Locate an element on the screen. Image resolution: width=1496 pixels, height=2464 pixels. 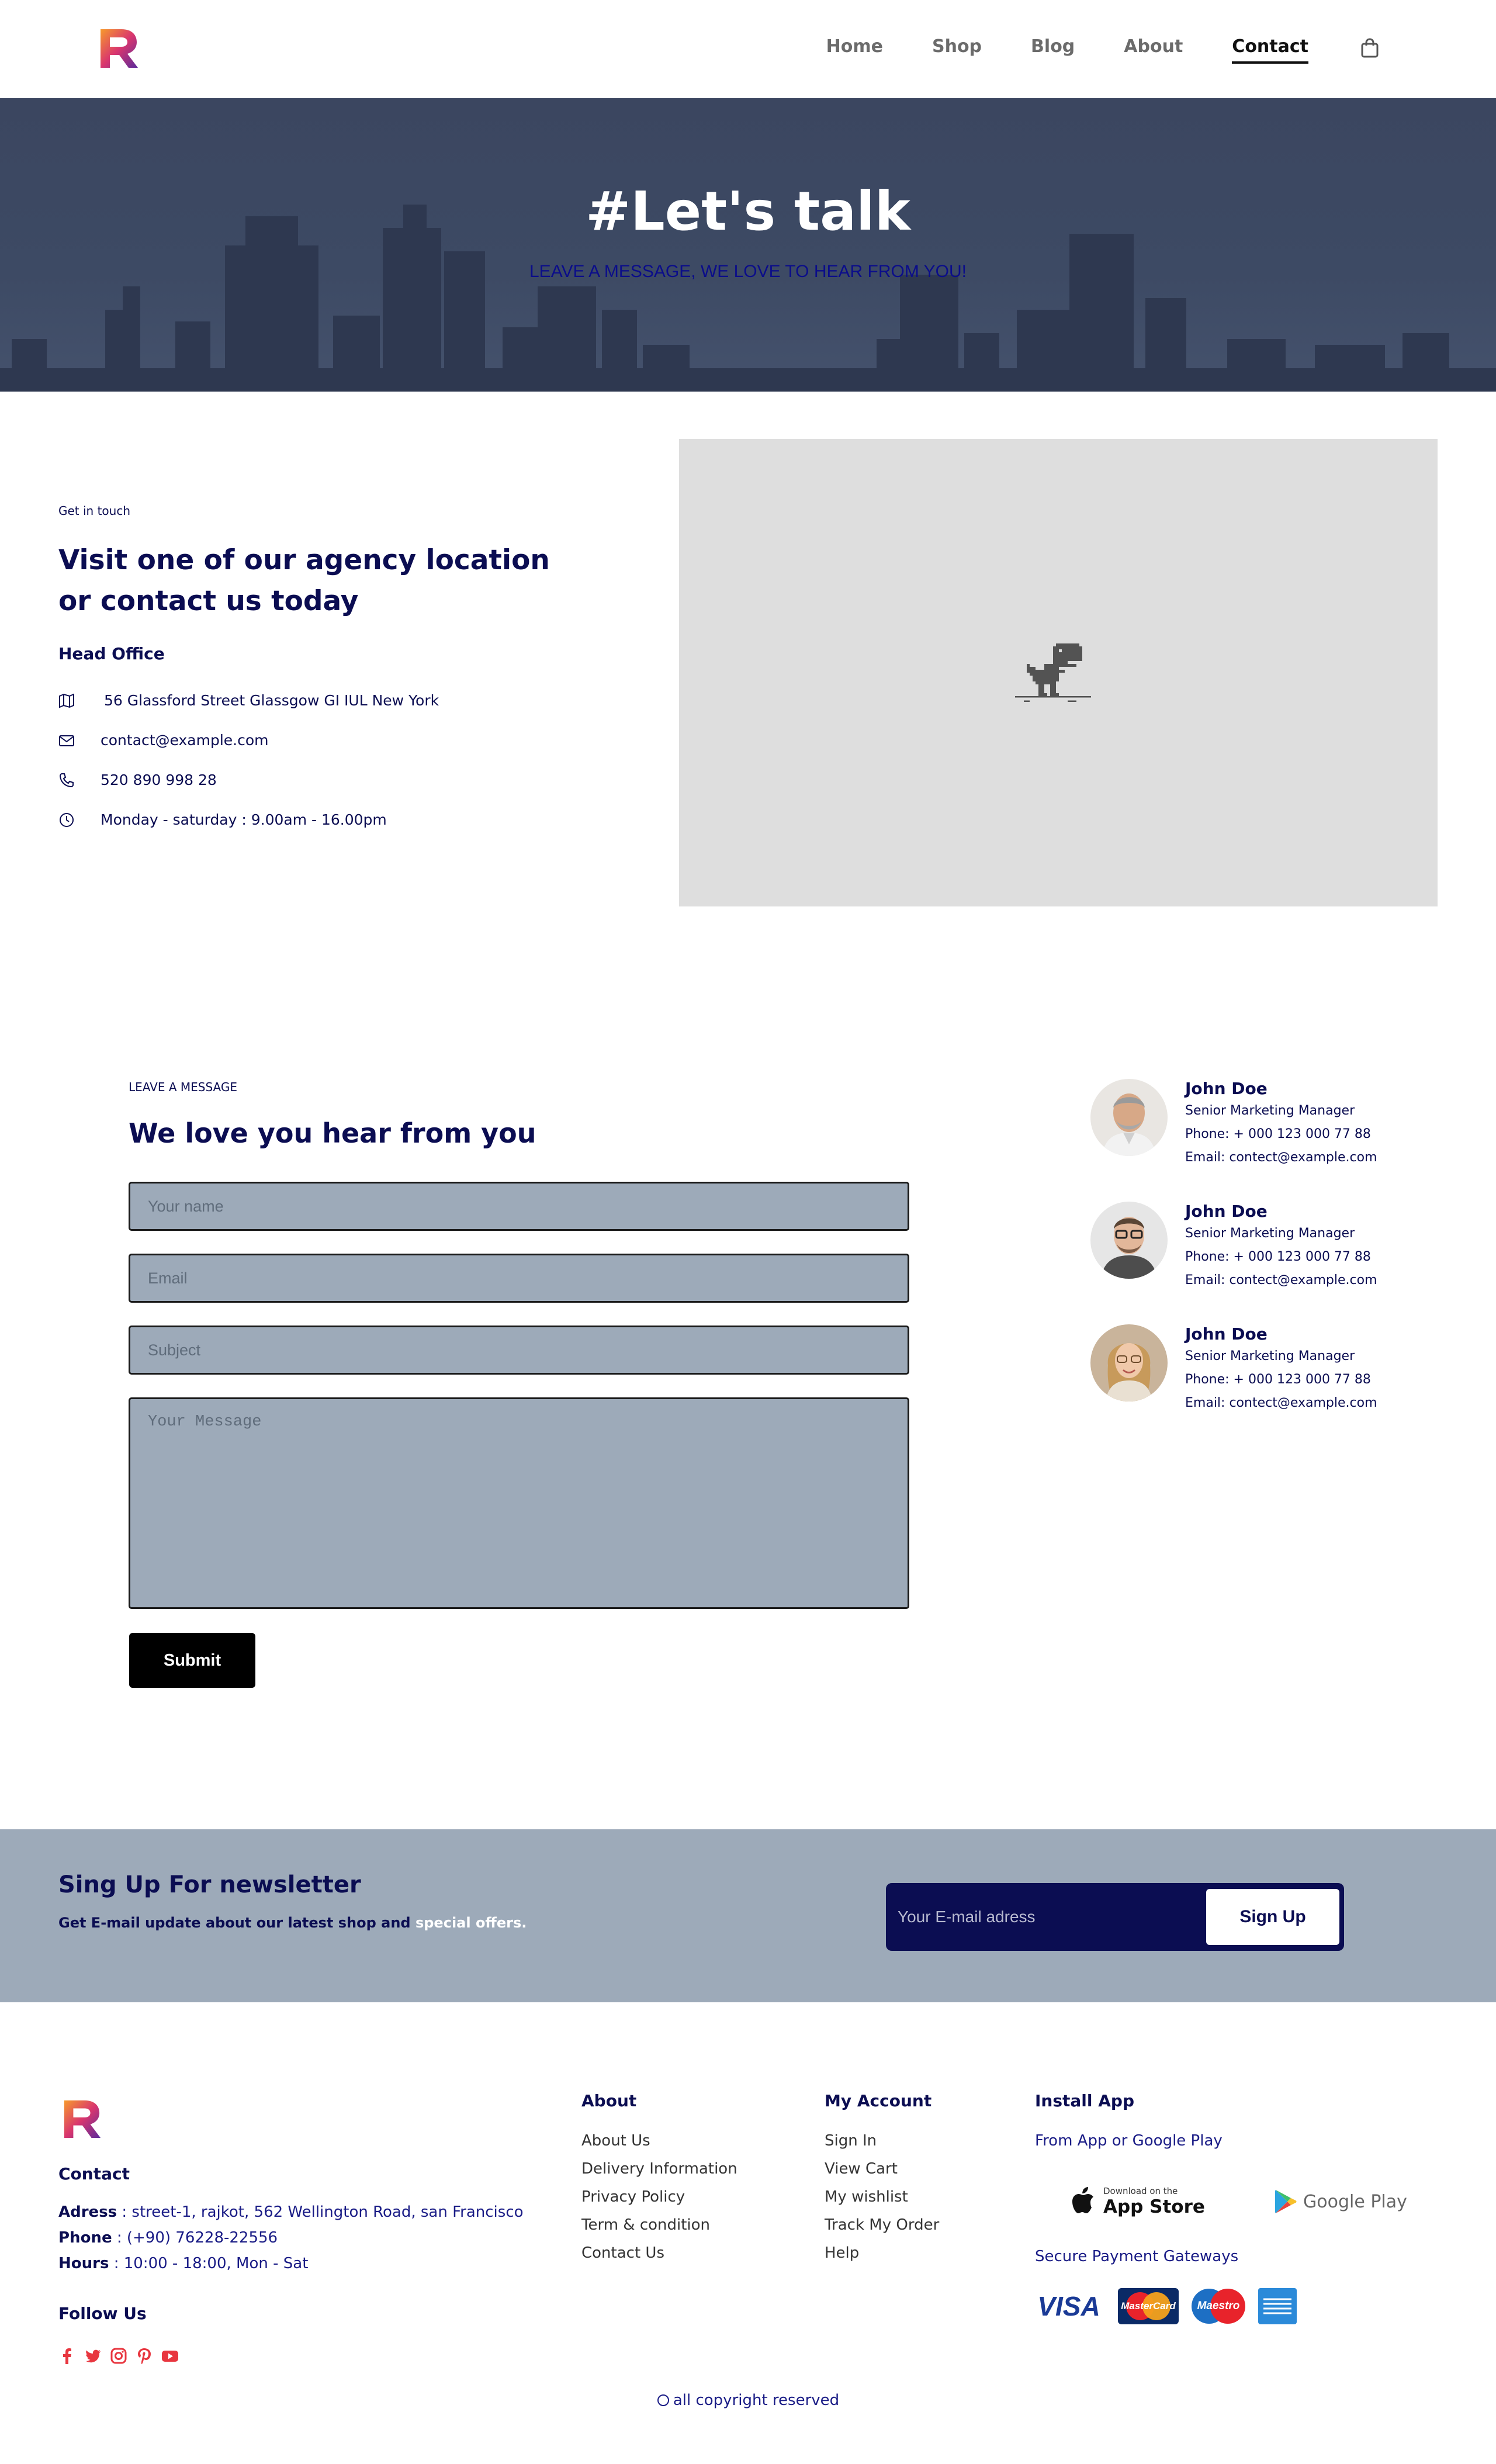
office-email: contact@example.com is located at coordinates (185, 741).